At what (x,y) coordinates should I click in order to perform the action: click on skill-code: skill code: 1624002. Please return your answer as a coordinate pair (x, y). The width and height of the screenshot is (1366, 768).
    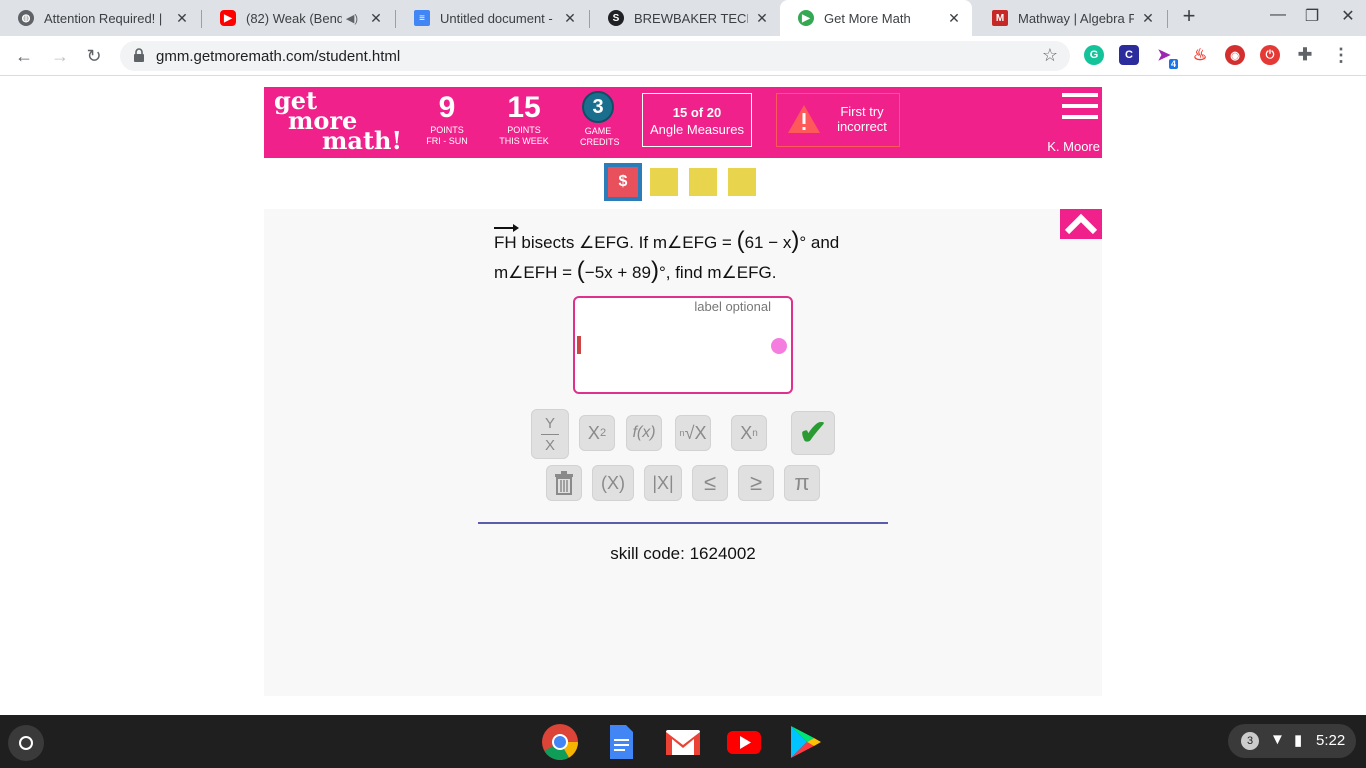
    Looking at the image, I should click on (683, 553).